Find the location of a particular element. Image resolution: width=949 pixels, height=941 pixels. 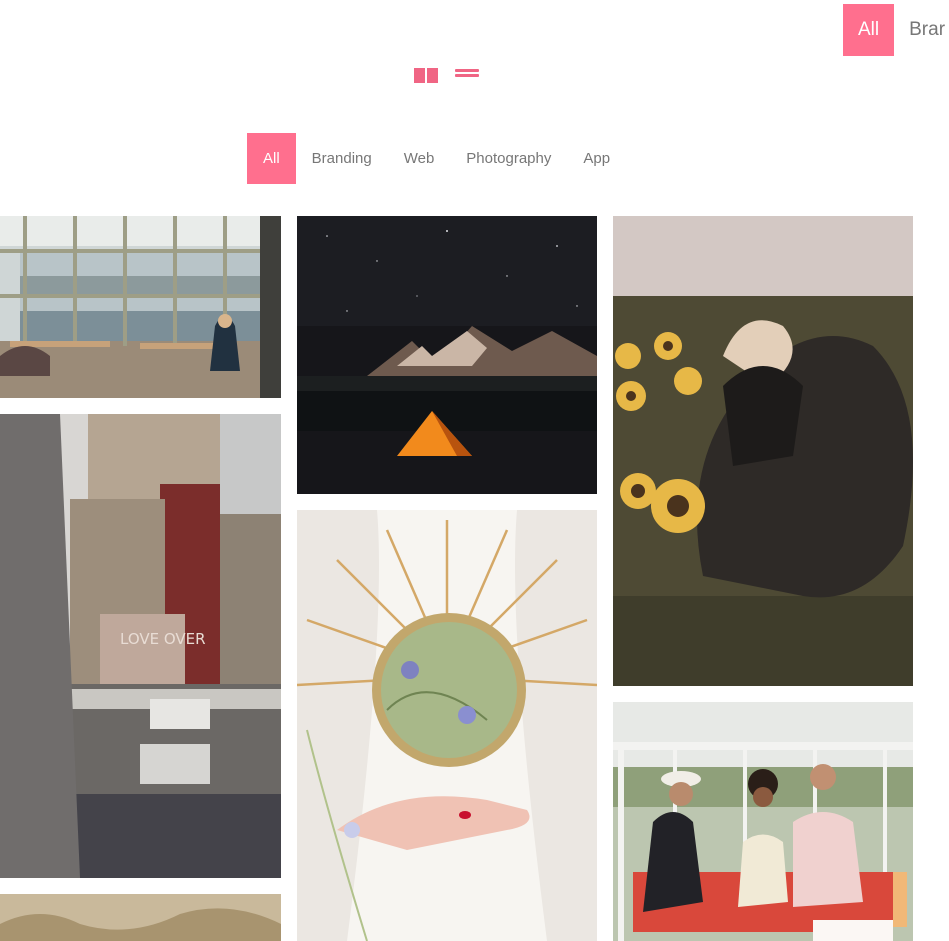

view-toggle is located at coordinates (447, 75).